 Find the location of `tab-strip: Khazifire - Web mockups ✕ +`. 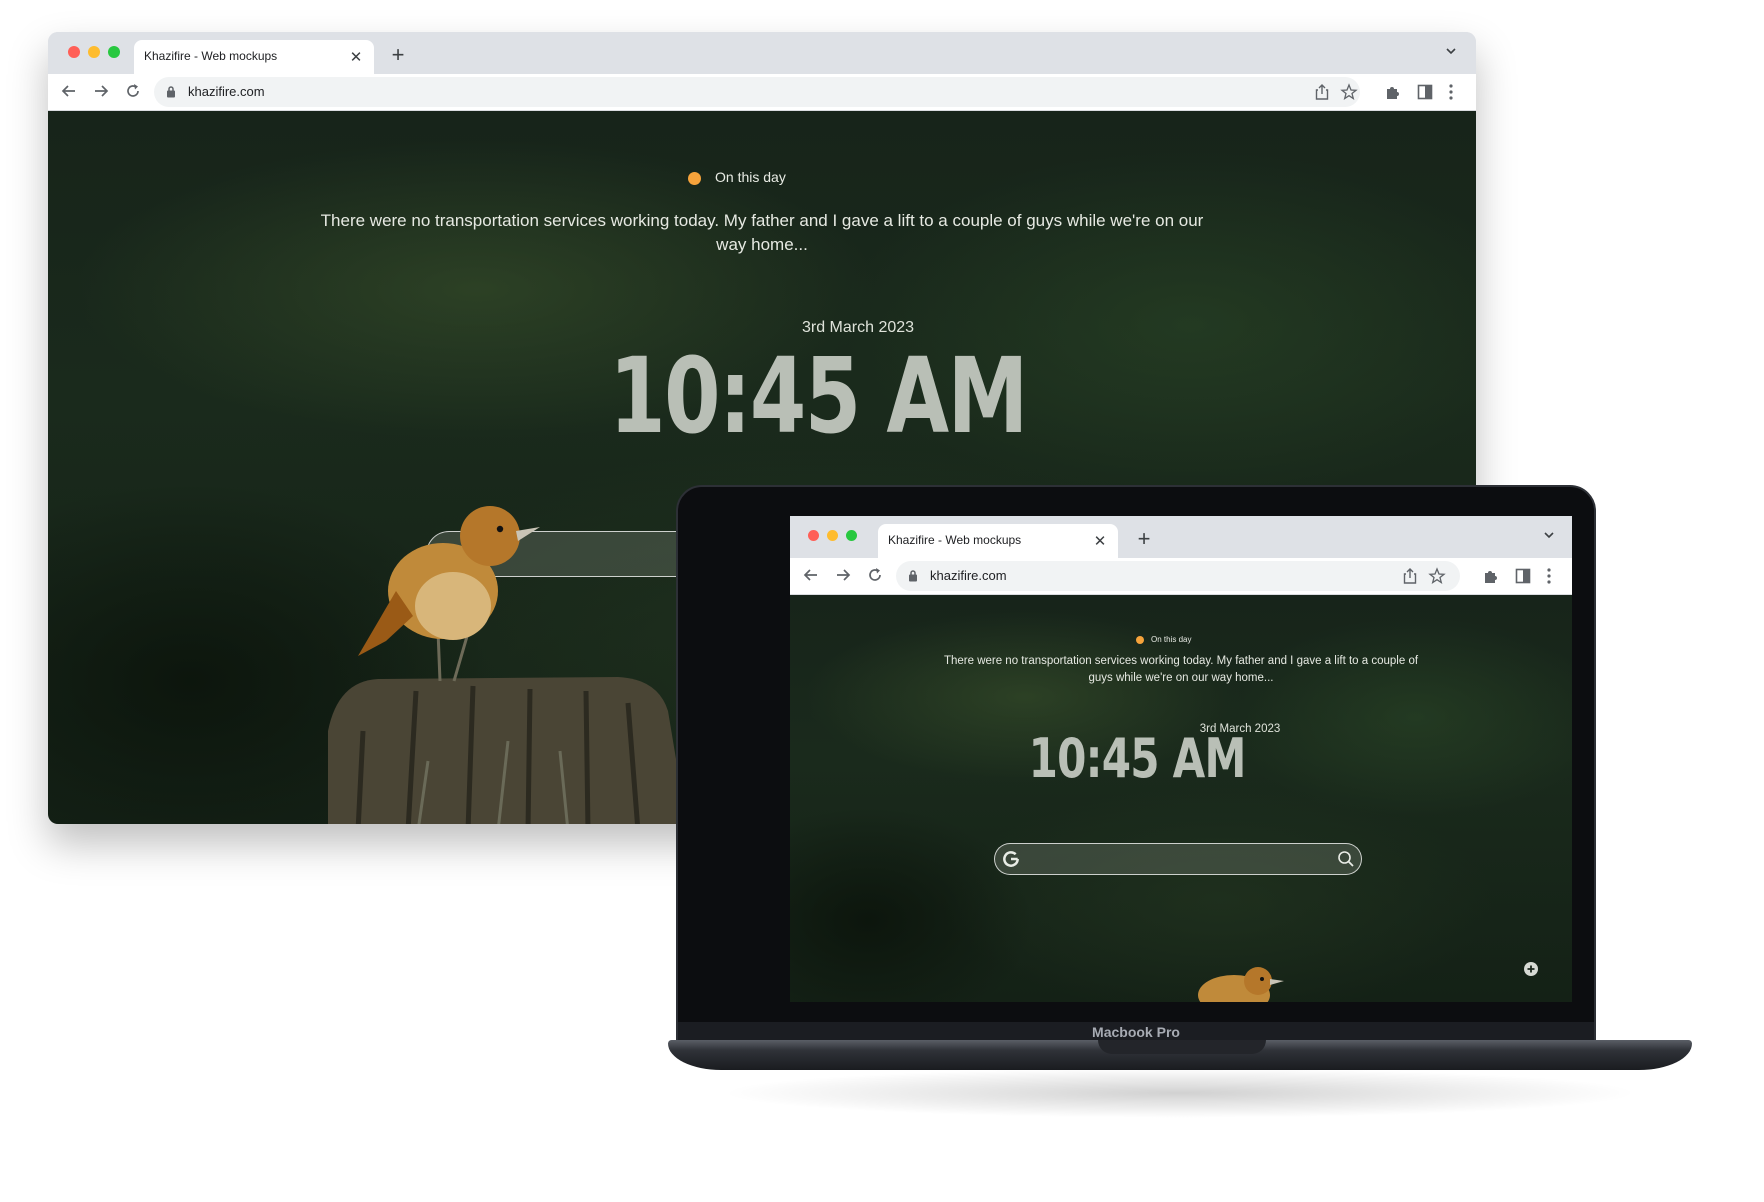

tab-strip: Khazifire - Web mockups ✕ + is located at coordinates (762, 53).